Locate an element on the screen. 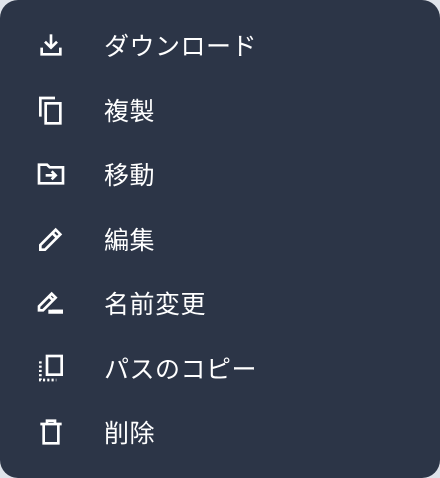 The width and height of the screenshot is (440, 478). menu-item-rename: 名前変更 is located at coordinates (220, 303).